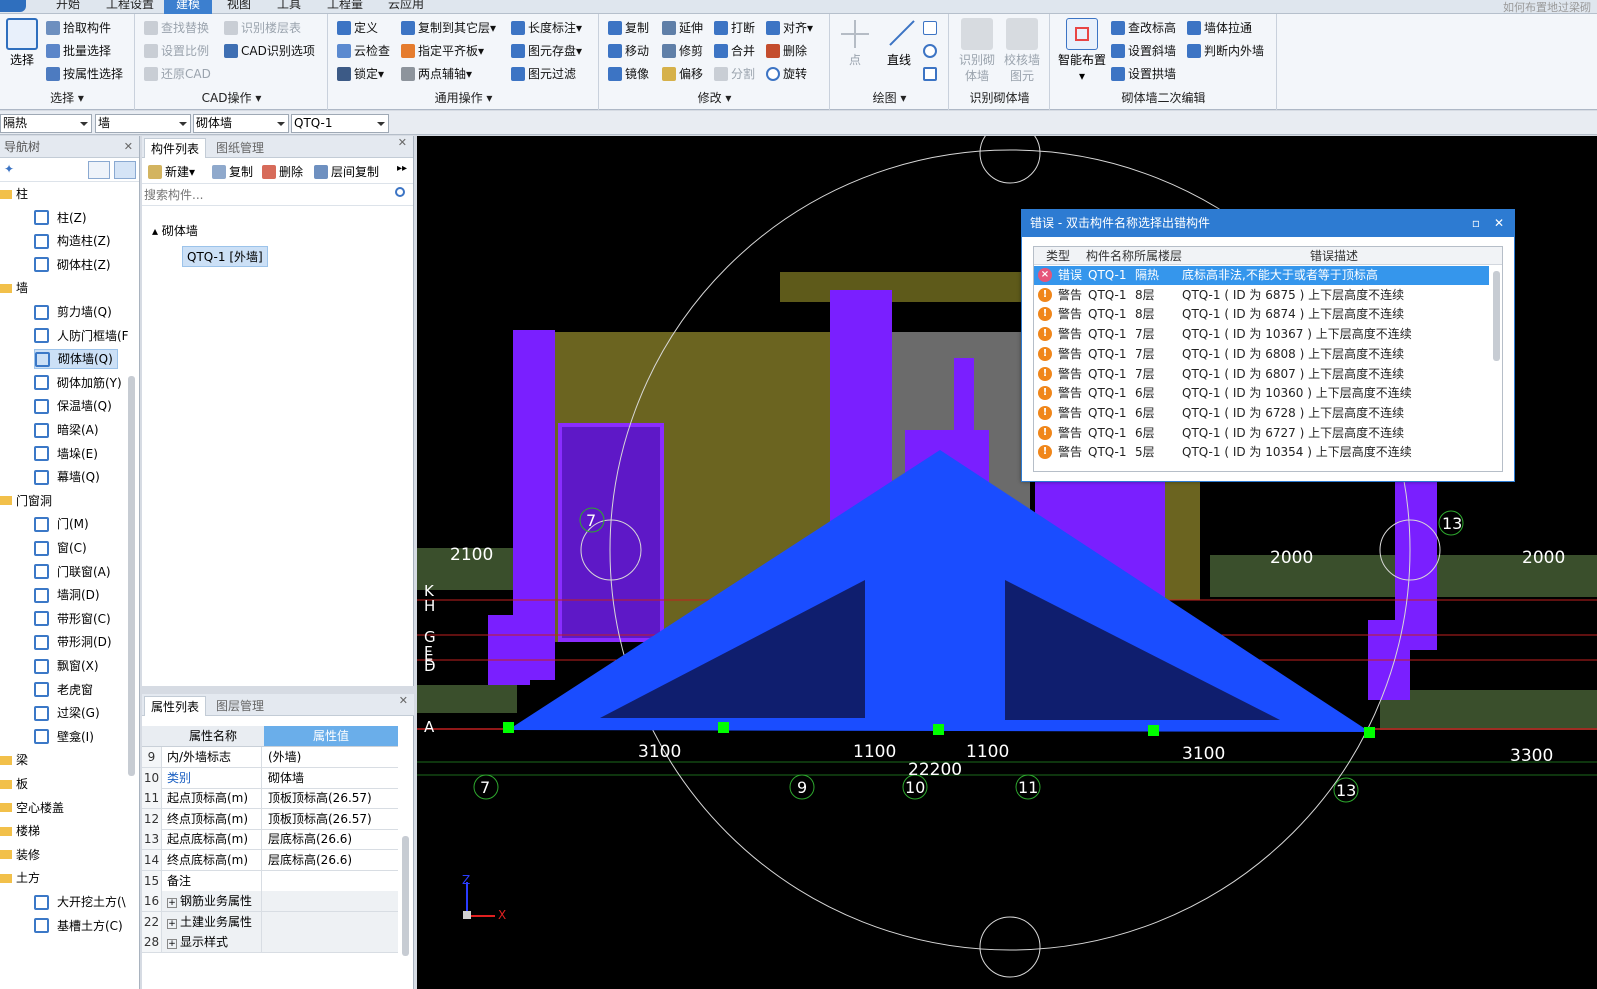 Image resolution: width=1597 pixels, height=989 pixels. Describe the element at coordinates (682, 51) in the screenshot. I see `trim-button: 修剪` at that location.